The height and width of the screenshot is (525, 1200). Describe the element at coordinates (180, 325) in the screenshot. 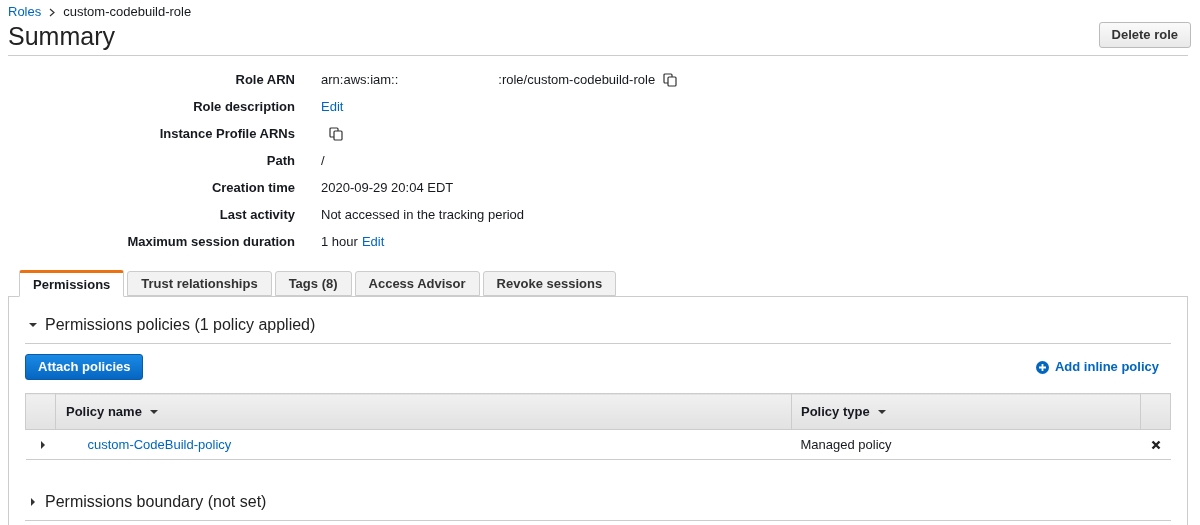

I see `section-heading: Permissions policies (1 policy applied)` at that location.